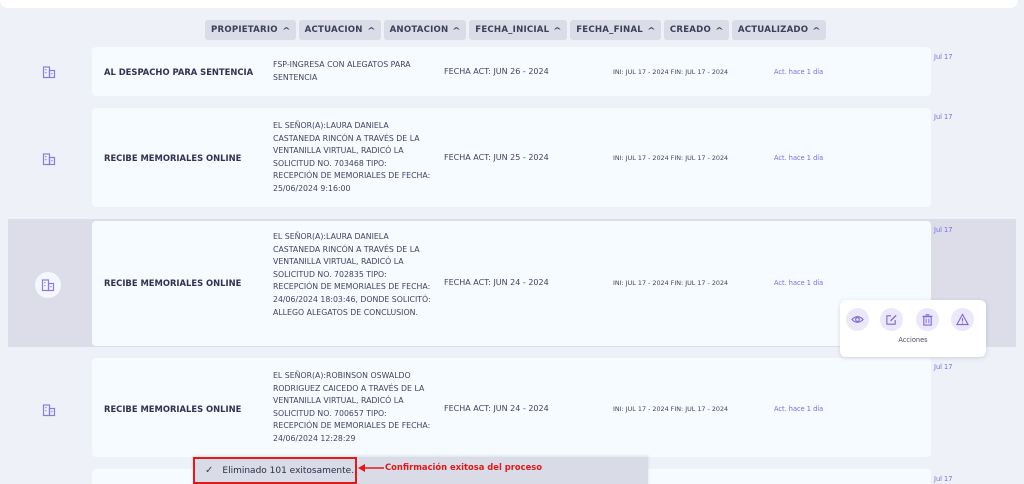 This screenshot has width=1024, height=484. What do you see at coordinates (913, 340) in the screenshot?
I see `actions-label: Acciones` at bounding box center [913, 340].